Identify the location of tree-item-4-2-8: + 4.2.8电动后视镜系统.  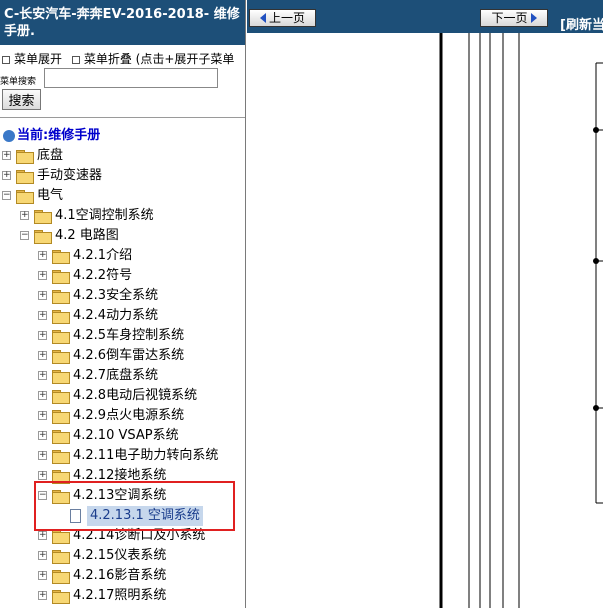
(122, 396).